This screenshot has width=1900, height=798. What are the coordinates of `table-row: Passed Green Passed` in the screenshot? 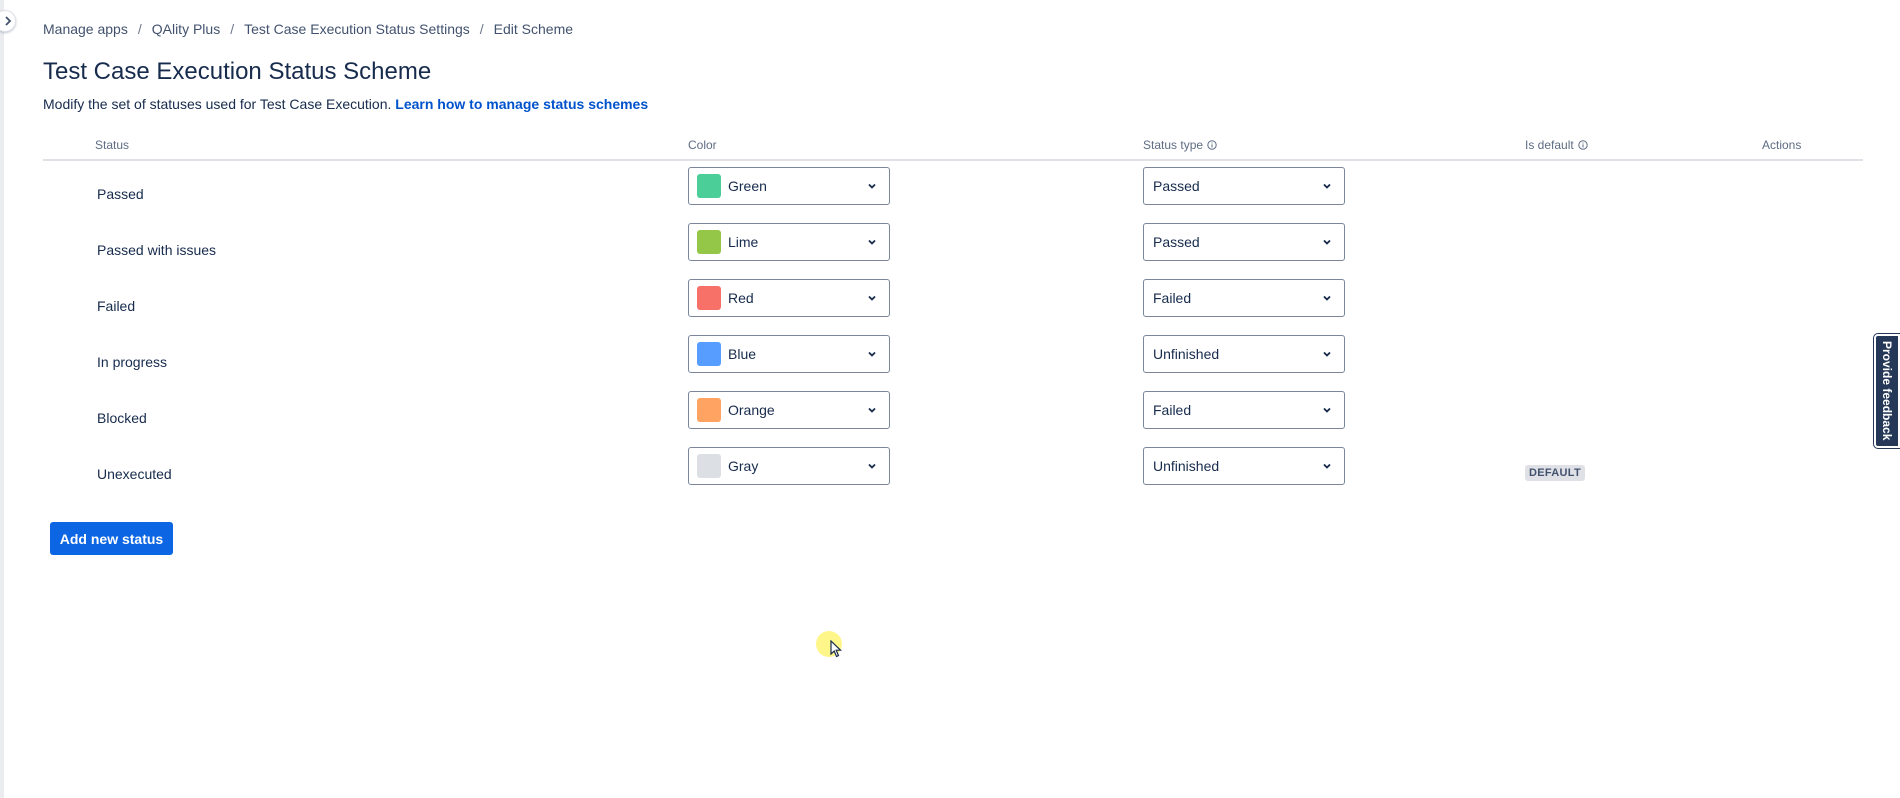 It's located at (953, 194).